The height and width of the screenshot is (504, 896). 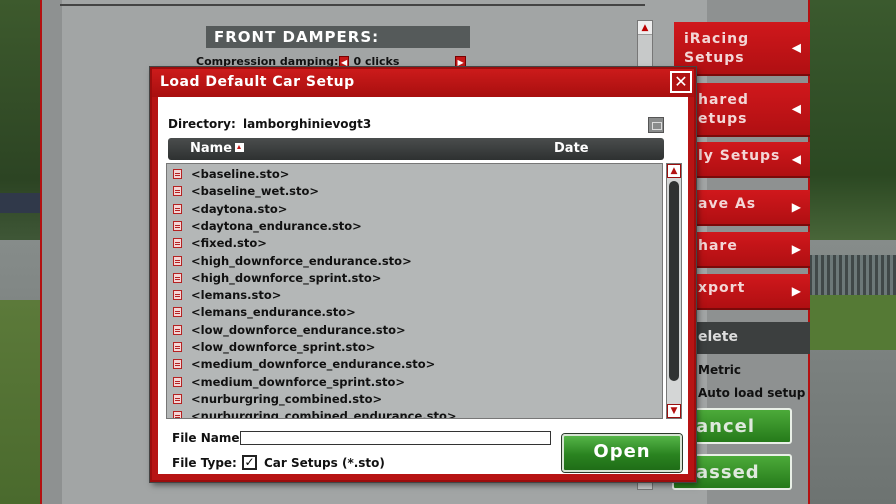 I want to click on file-name: <lemans_endurance.sto>, so click(x=273, y=312).